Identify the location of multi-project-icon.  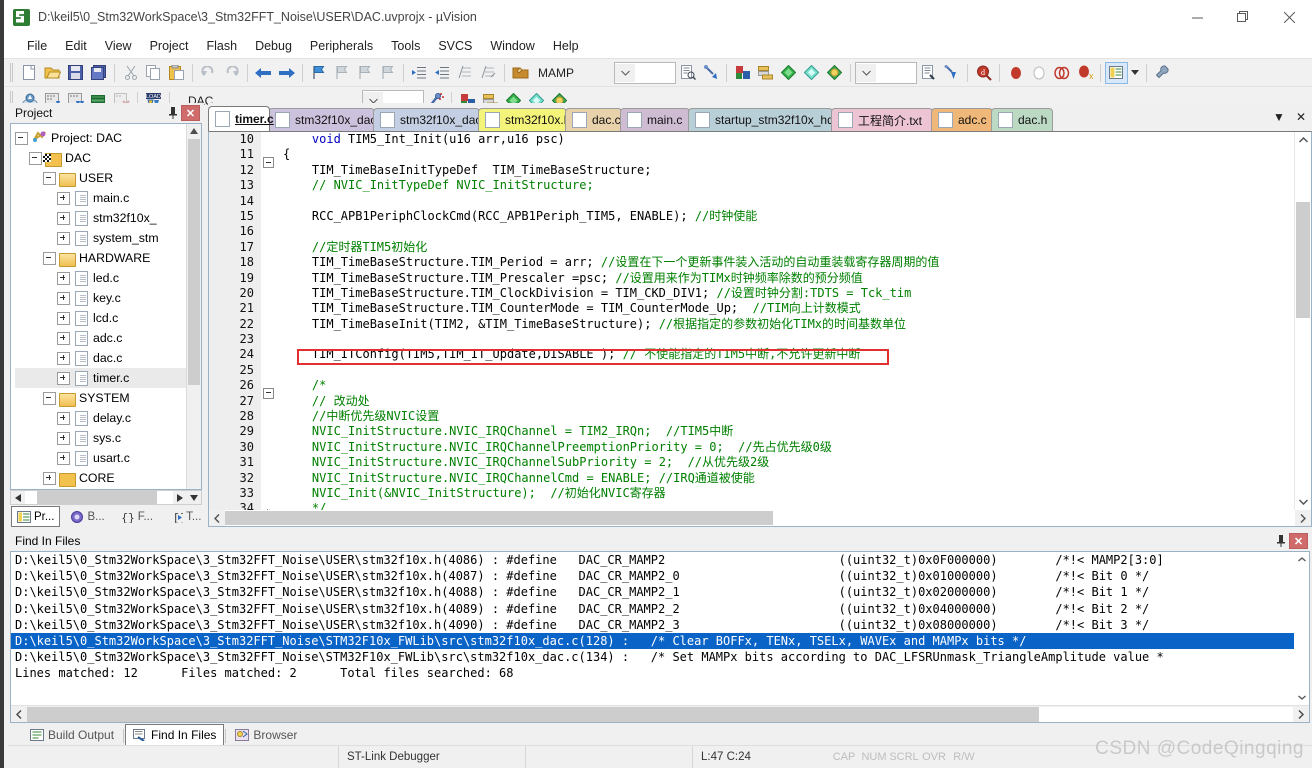
(765, 73).